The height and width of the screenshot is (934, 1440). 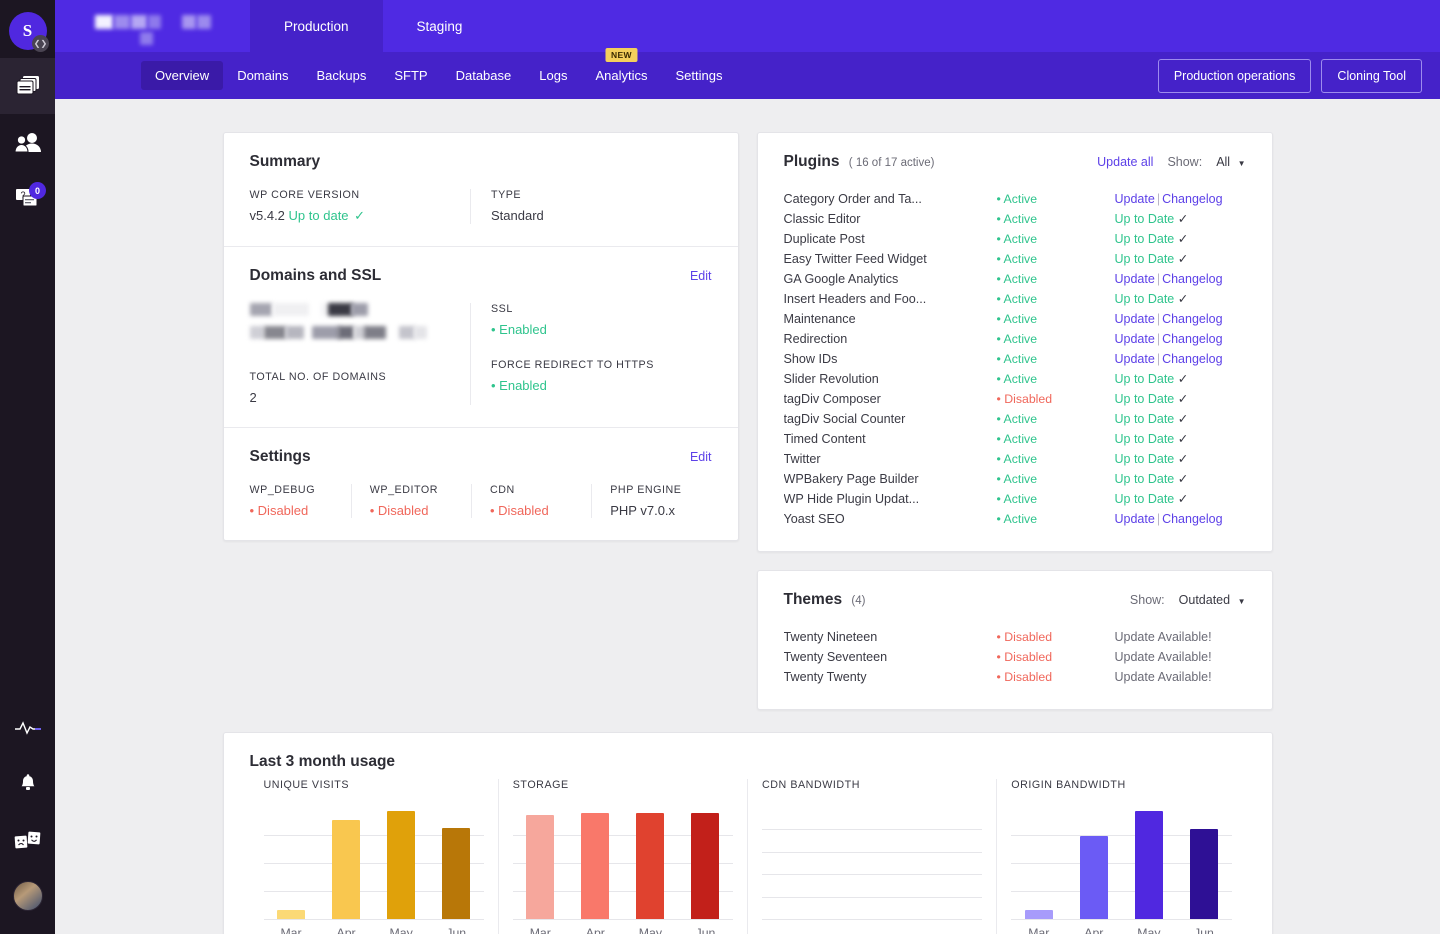 I want to click on plugin-name: Maintenance, so click(x=819, y=319).